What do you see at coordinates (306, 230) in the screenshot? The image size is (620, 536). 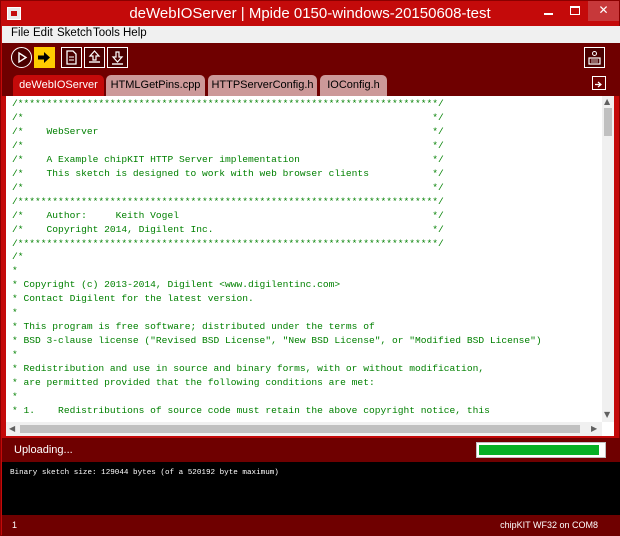 I see `code-line: /* Copyright 2014, Digilent Inc. */` at bounding box center [306, 230].